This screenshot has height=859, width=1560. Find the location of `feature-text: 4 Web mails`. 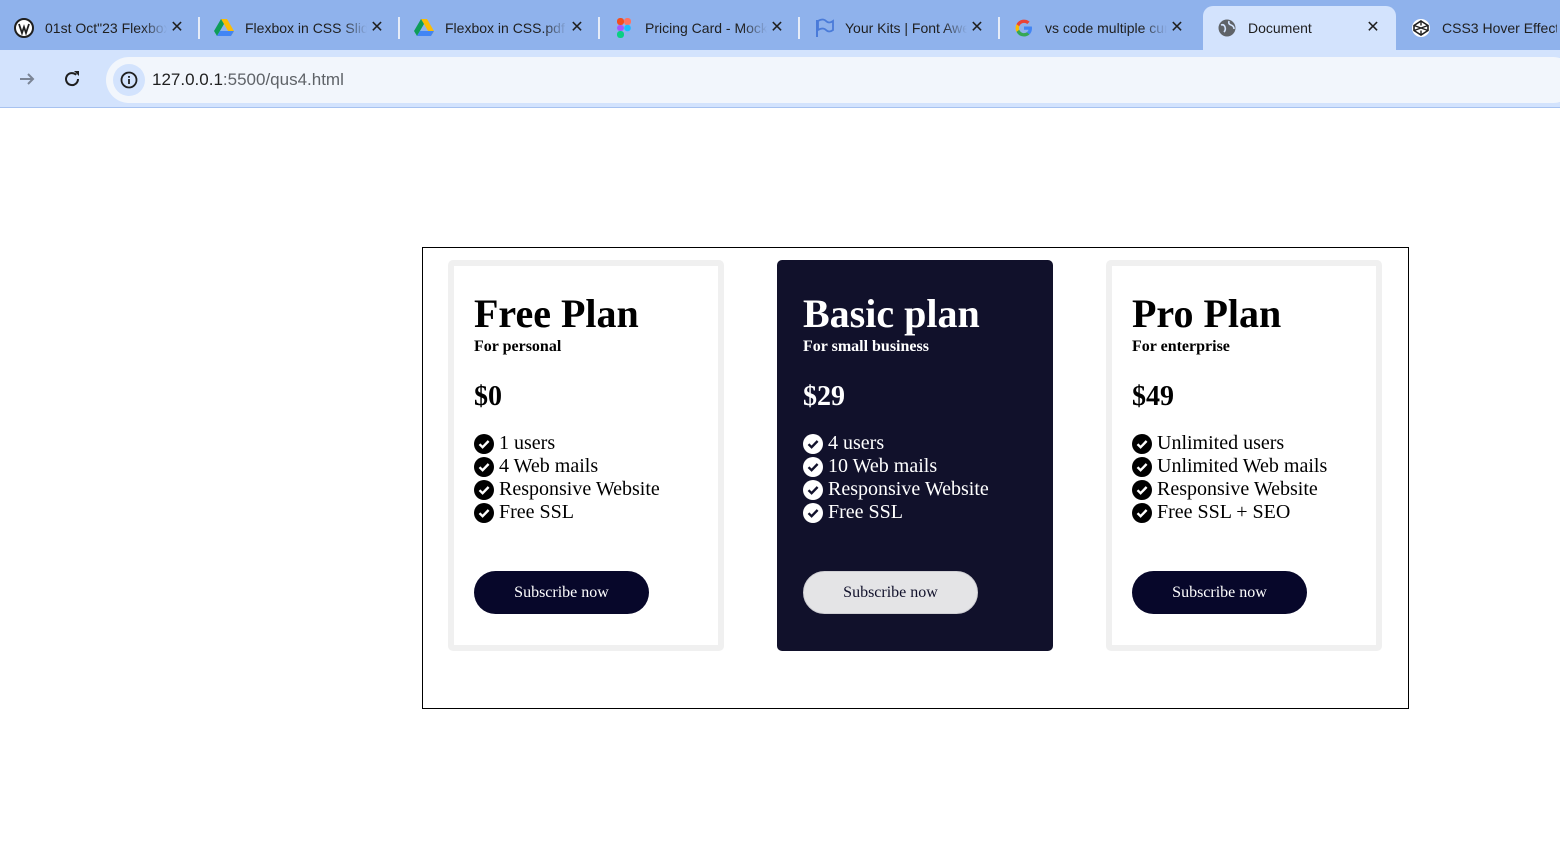

feature-text: 4 Web mails is located at coordinates (549, 466).